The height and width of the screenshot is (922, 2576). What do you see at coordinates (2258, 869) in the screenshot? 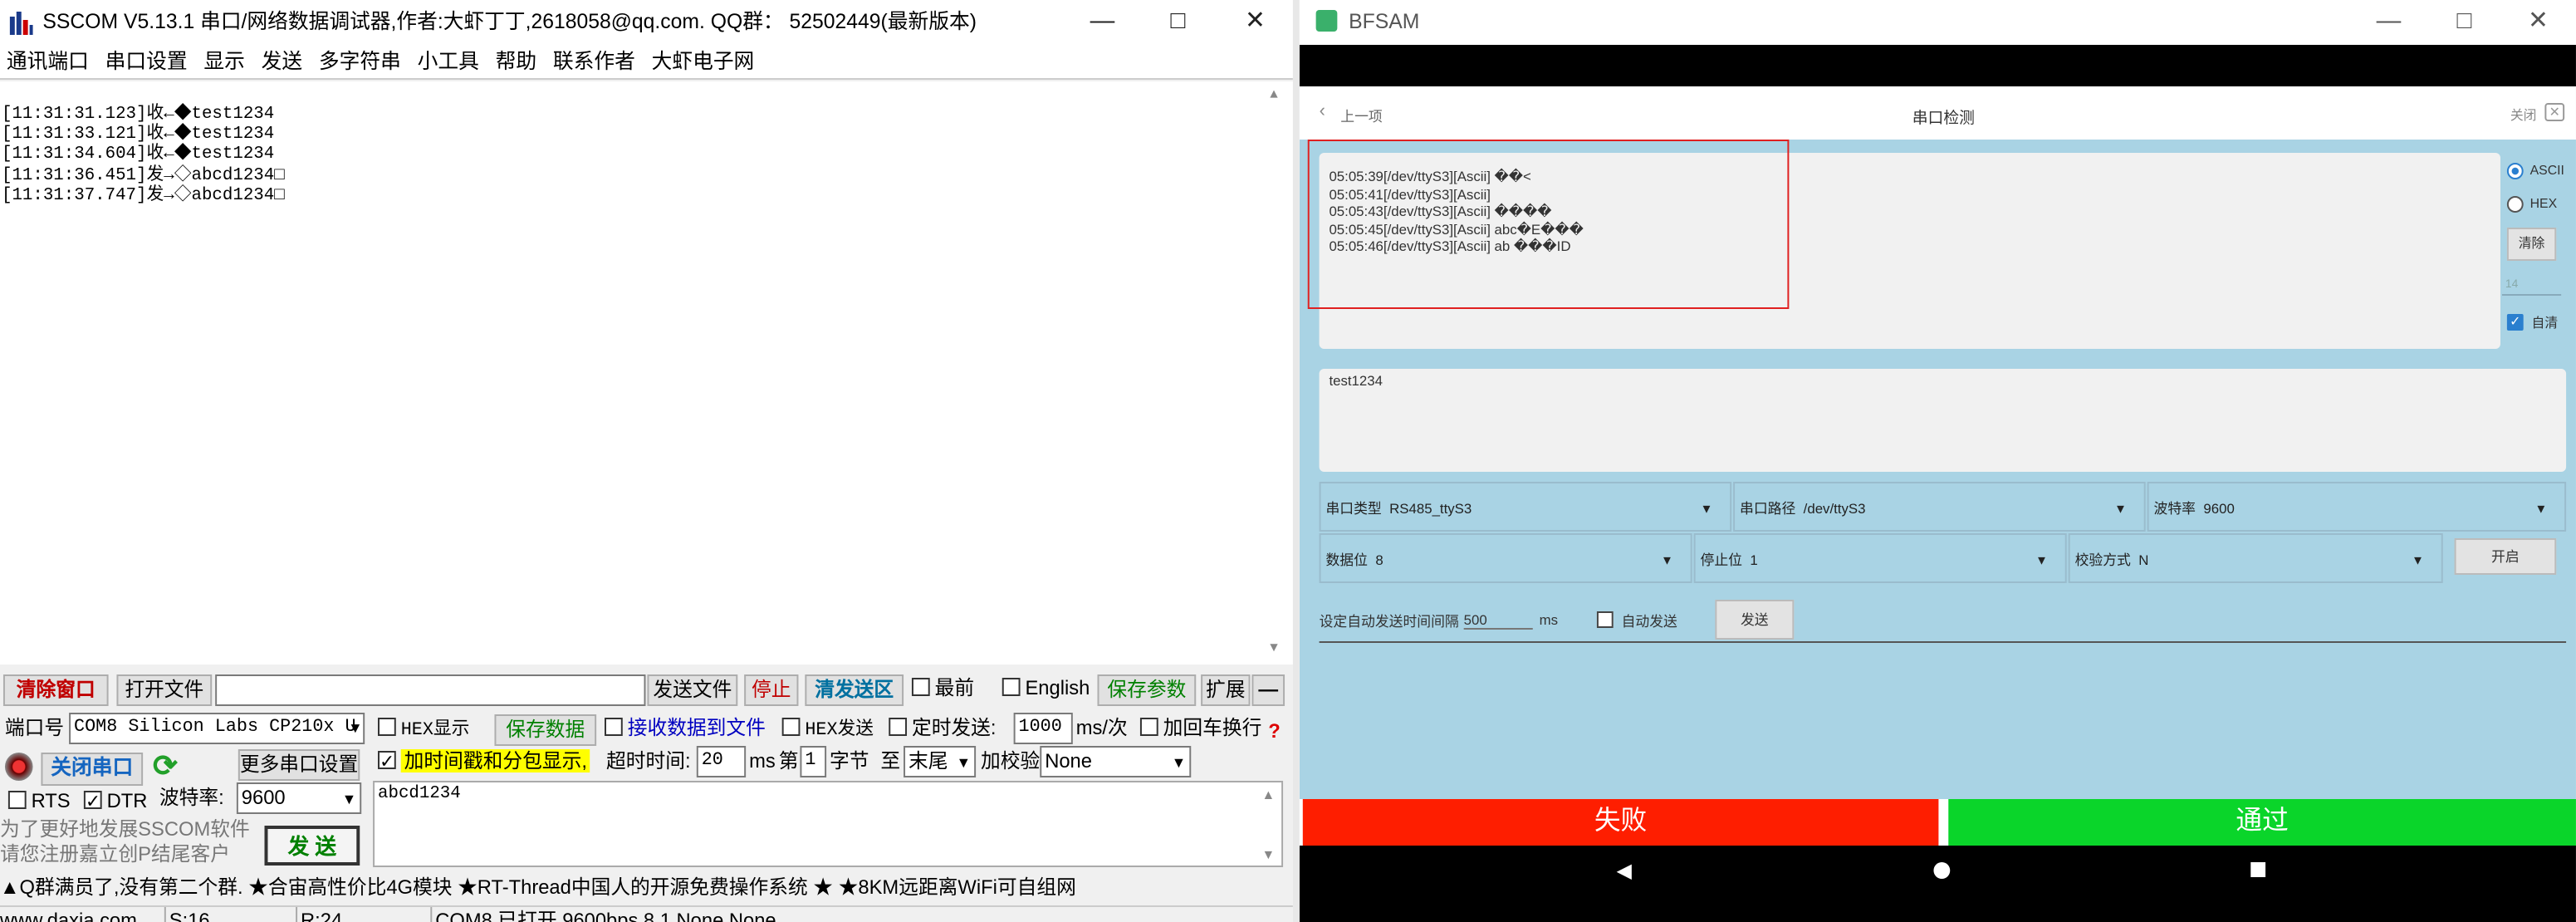
I see `nav-recents-icon` at bounding box center [2258, 869].